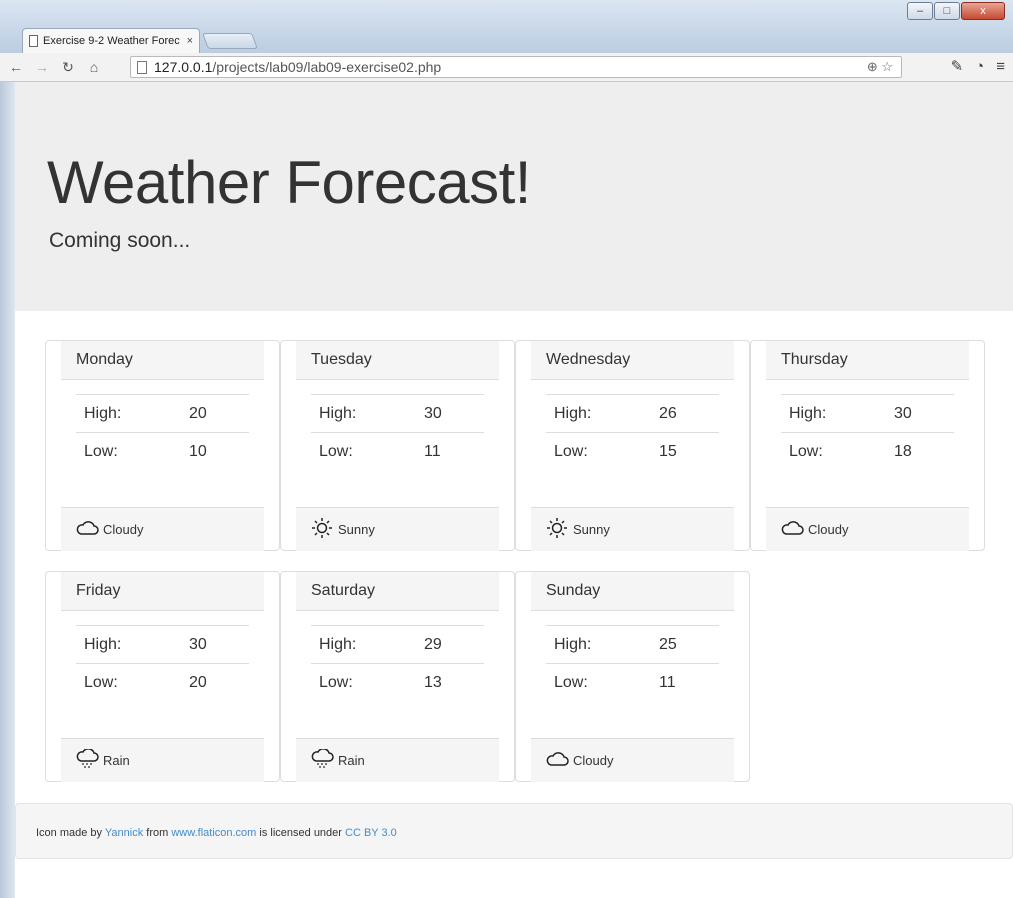 Image resolution: width=1013 pixels, height=898 pixels. I want to click on forecast-panel-monday: Monday High: 20 Low: 10 Cloudy, so click(162, 445).